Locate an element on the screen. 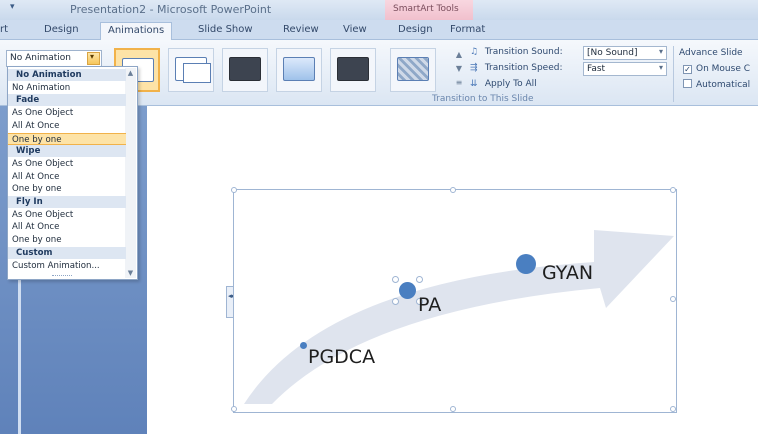  bullet-dot-gyan is located at coordinates (526, 264).